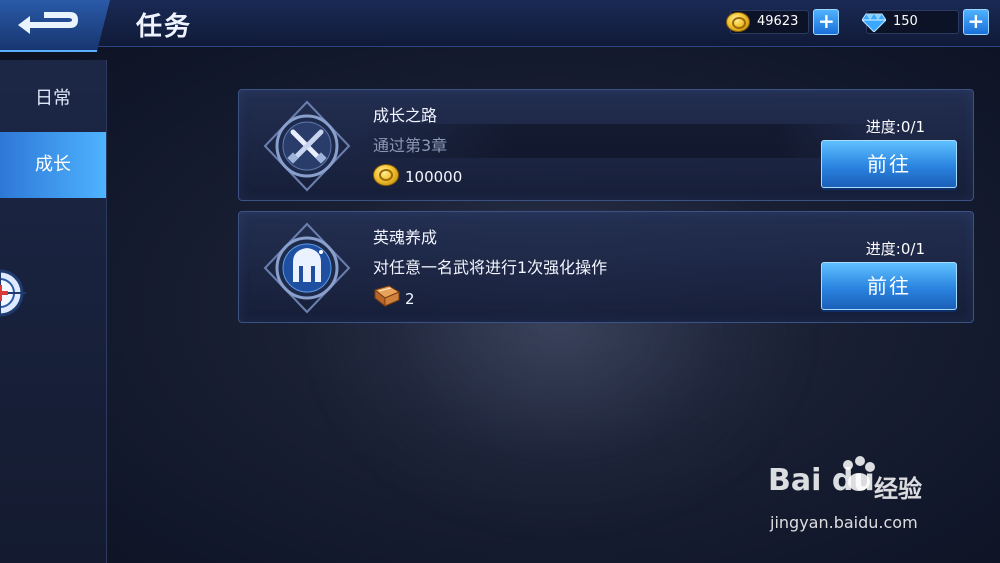 This screenshot has height=563, width=1000. What do you see at coordinates (48, 23) in the screenshot?
I see `back-arrow-icon` at bounding box center [48, 23].